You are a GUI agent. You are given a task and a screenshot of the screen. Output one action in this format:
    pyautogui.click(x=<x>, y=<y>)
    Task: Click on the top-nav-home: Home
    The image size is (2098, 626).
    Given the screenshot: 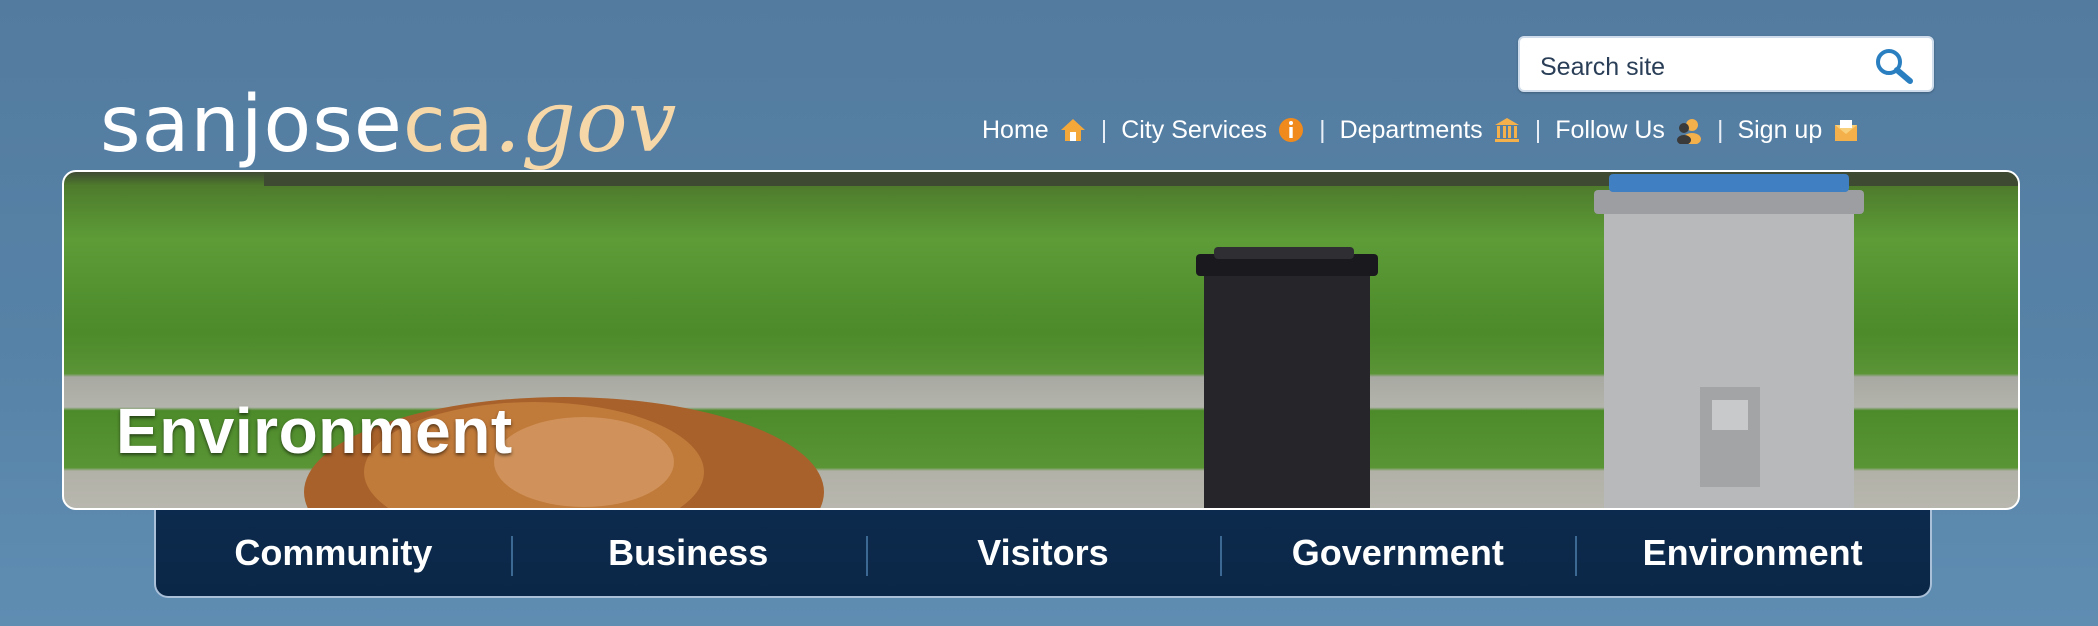 What is the action you would take?
    pyautogui.click(x=1034, y=130)
    